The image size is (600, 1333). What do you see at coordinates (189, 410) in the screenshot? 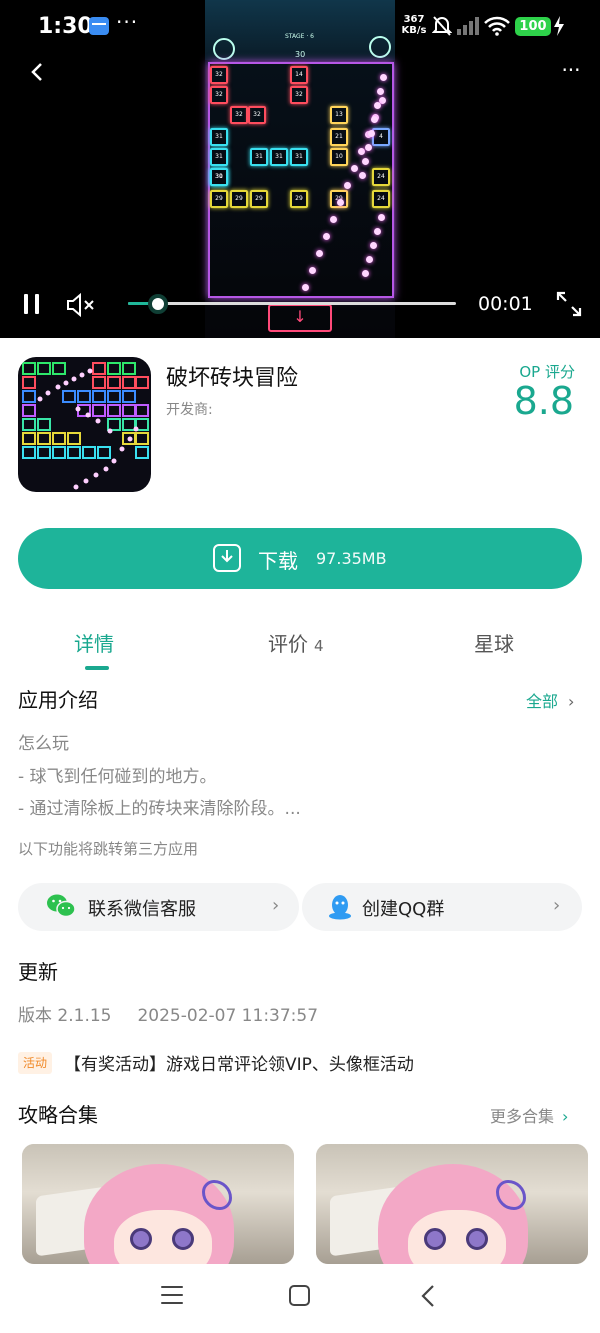
I see `developer-label: 开发商:` at bounding box center [189, 410].